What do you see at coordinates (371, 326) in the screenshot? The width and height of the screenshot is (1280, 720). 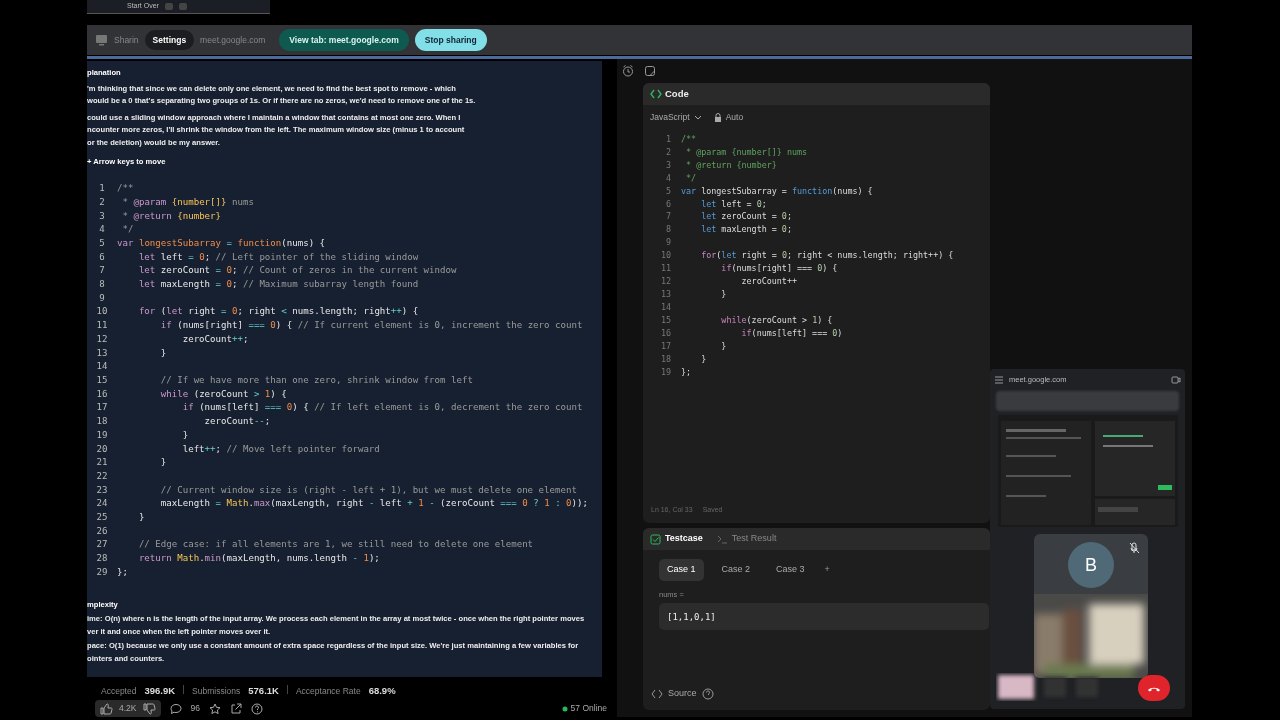 I see `code-line: if (nums[right] === 0) { // If current element is 0, increment the zero count` at bounding box center [371, 326].